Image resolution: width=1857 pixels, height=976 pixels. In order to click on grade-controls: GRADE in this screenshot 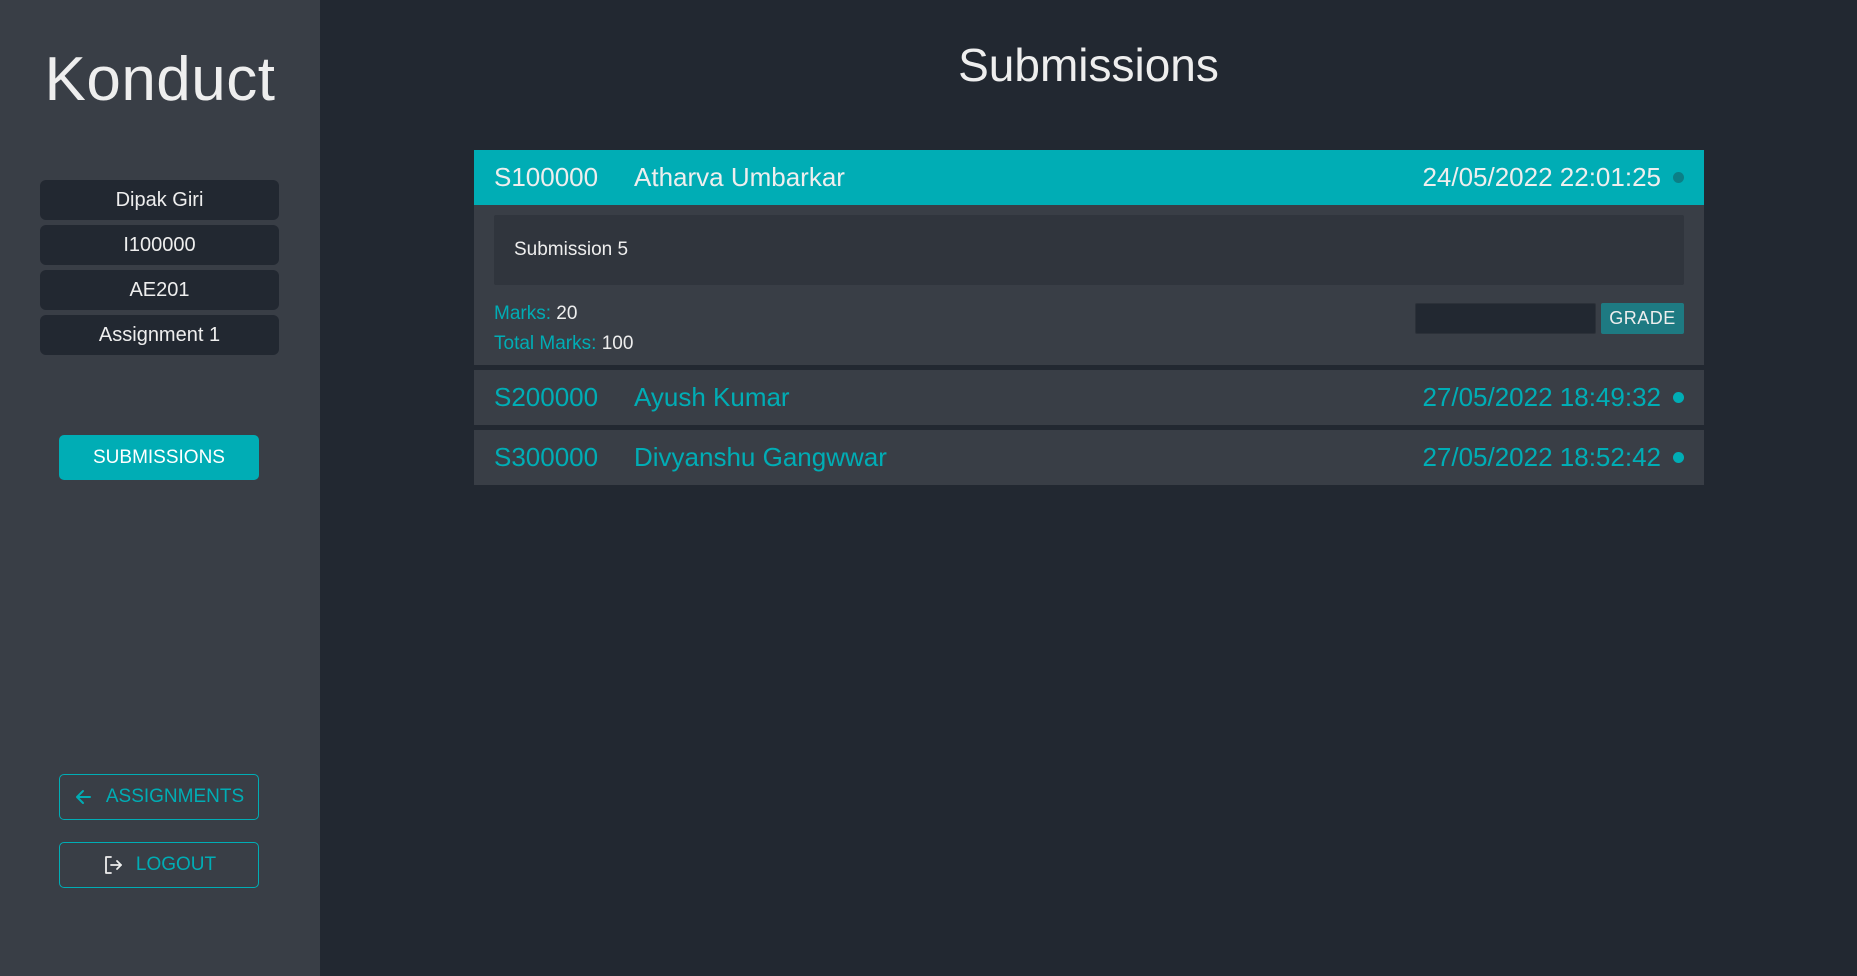, I will do `click(1549, 318)`.